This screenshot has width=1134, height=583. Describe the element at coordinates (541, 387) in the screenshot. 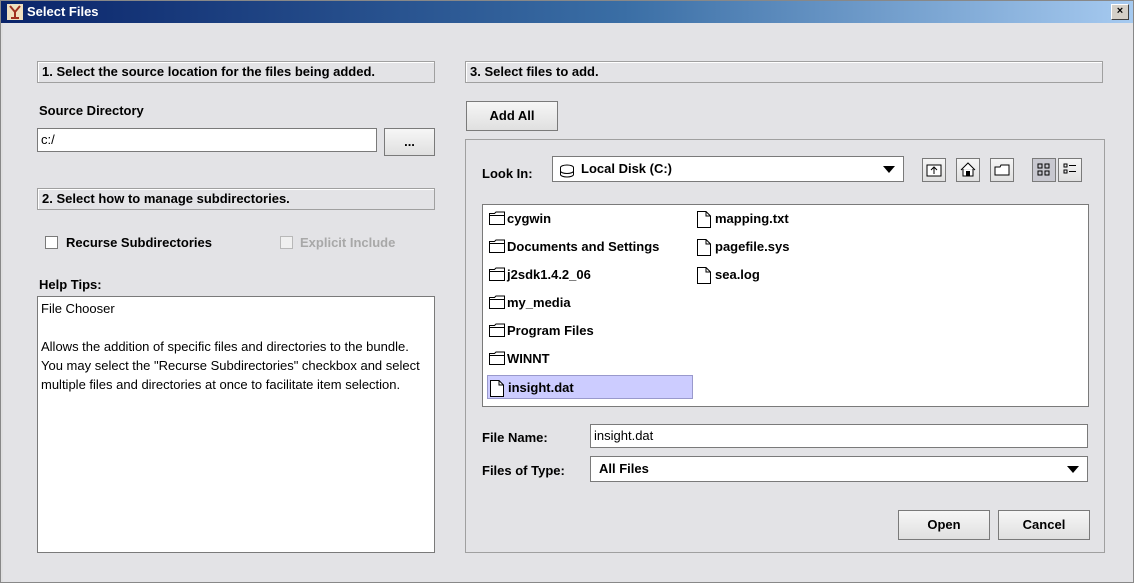

I see `file-item-label: insight.dat` at that location.